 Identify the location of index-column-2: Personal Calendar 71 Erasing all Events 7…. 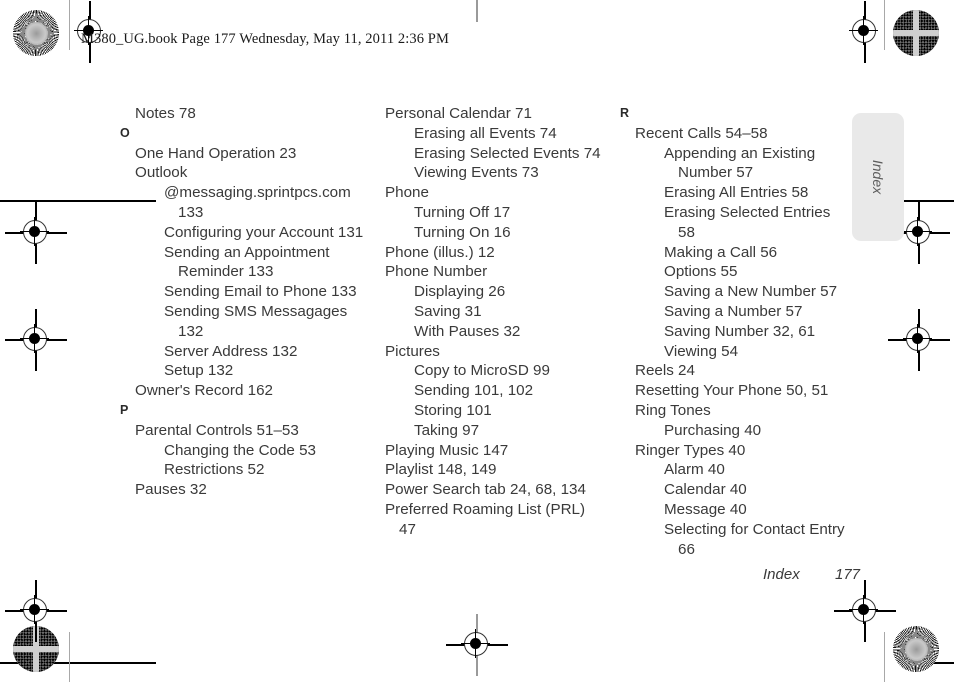
(495, 322).